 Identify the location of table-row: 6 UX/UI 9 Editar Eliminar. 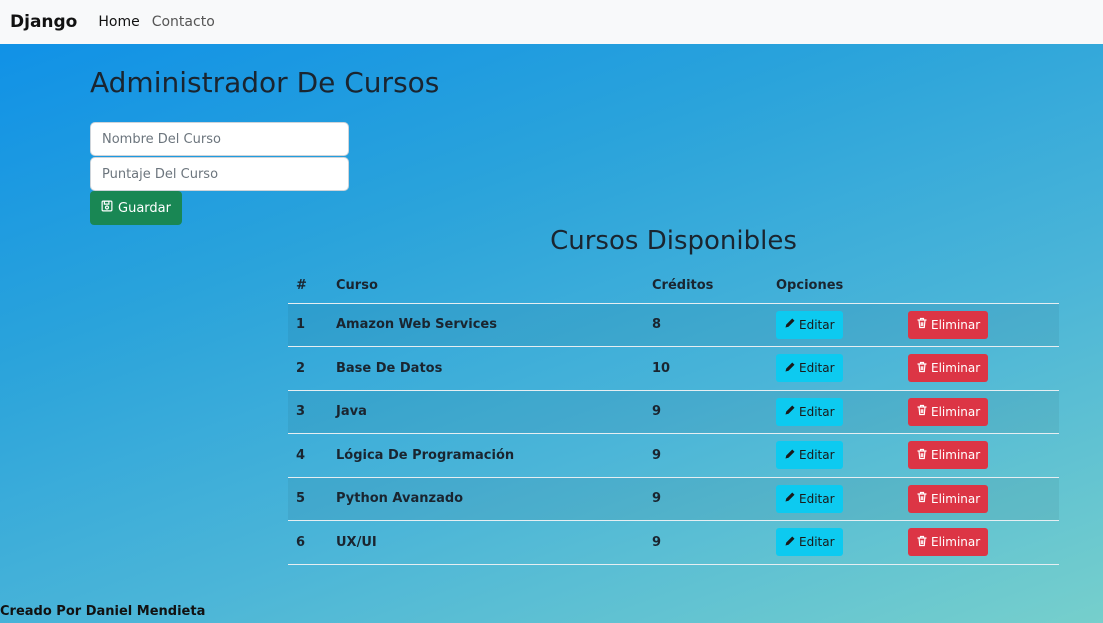
(673, 542).